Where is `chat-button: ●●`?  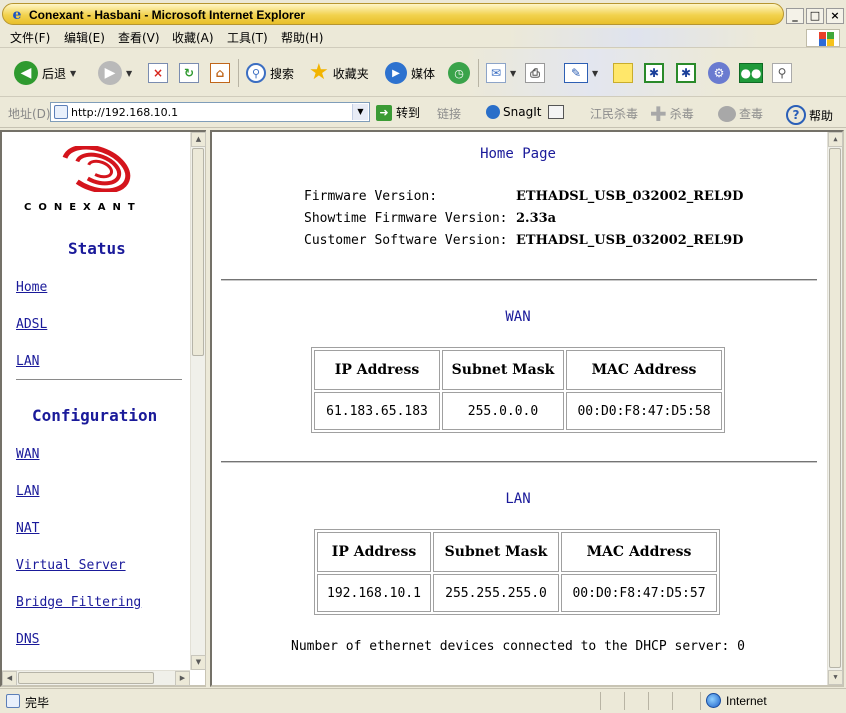 chat-button: ●● is located at coordinates (751, 73).